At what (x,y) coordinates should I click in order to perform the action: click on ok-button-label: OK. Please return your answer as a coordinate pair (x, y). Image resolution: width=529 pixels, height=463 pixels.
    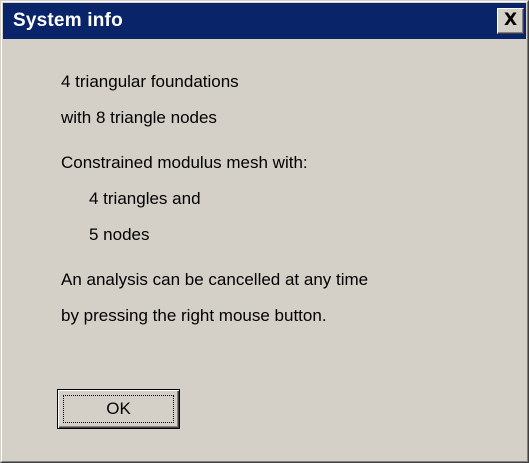
    Looking at the image, I should click on (118, 408).